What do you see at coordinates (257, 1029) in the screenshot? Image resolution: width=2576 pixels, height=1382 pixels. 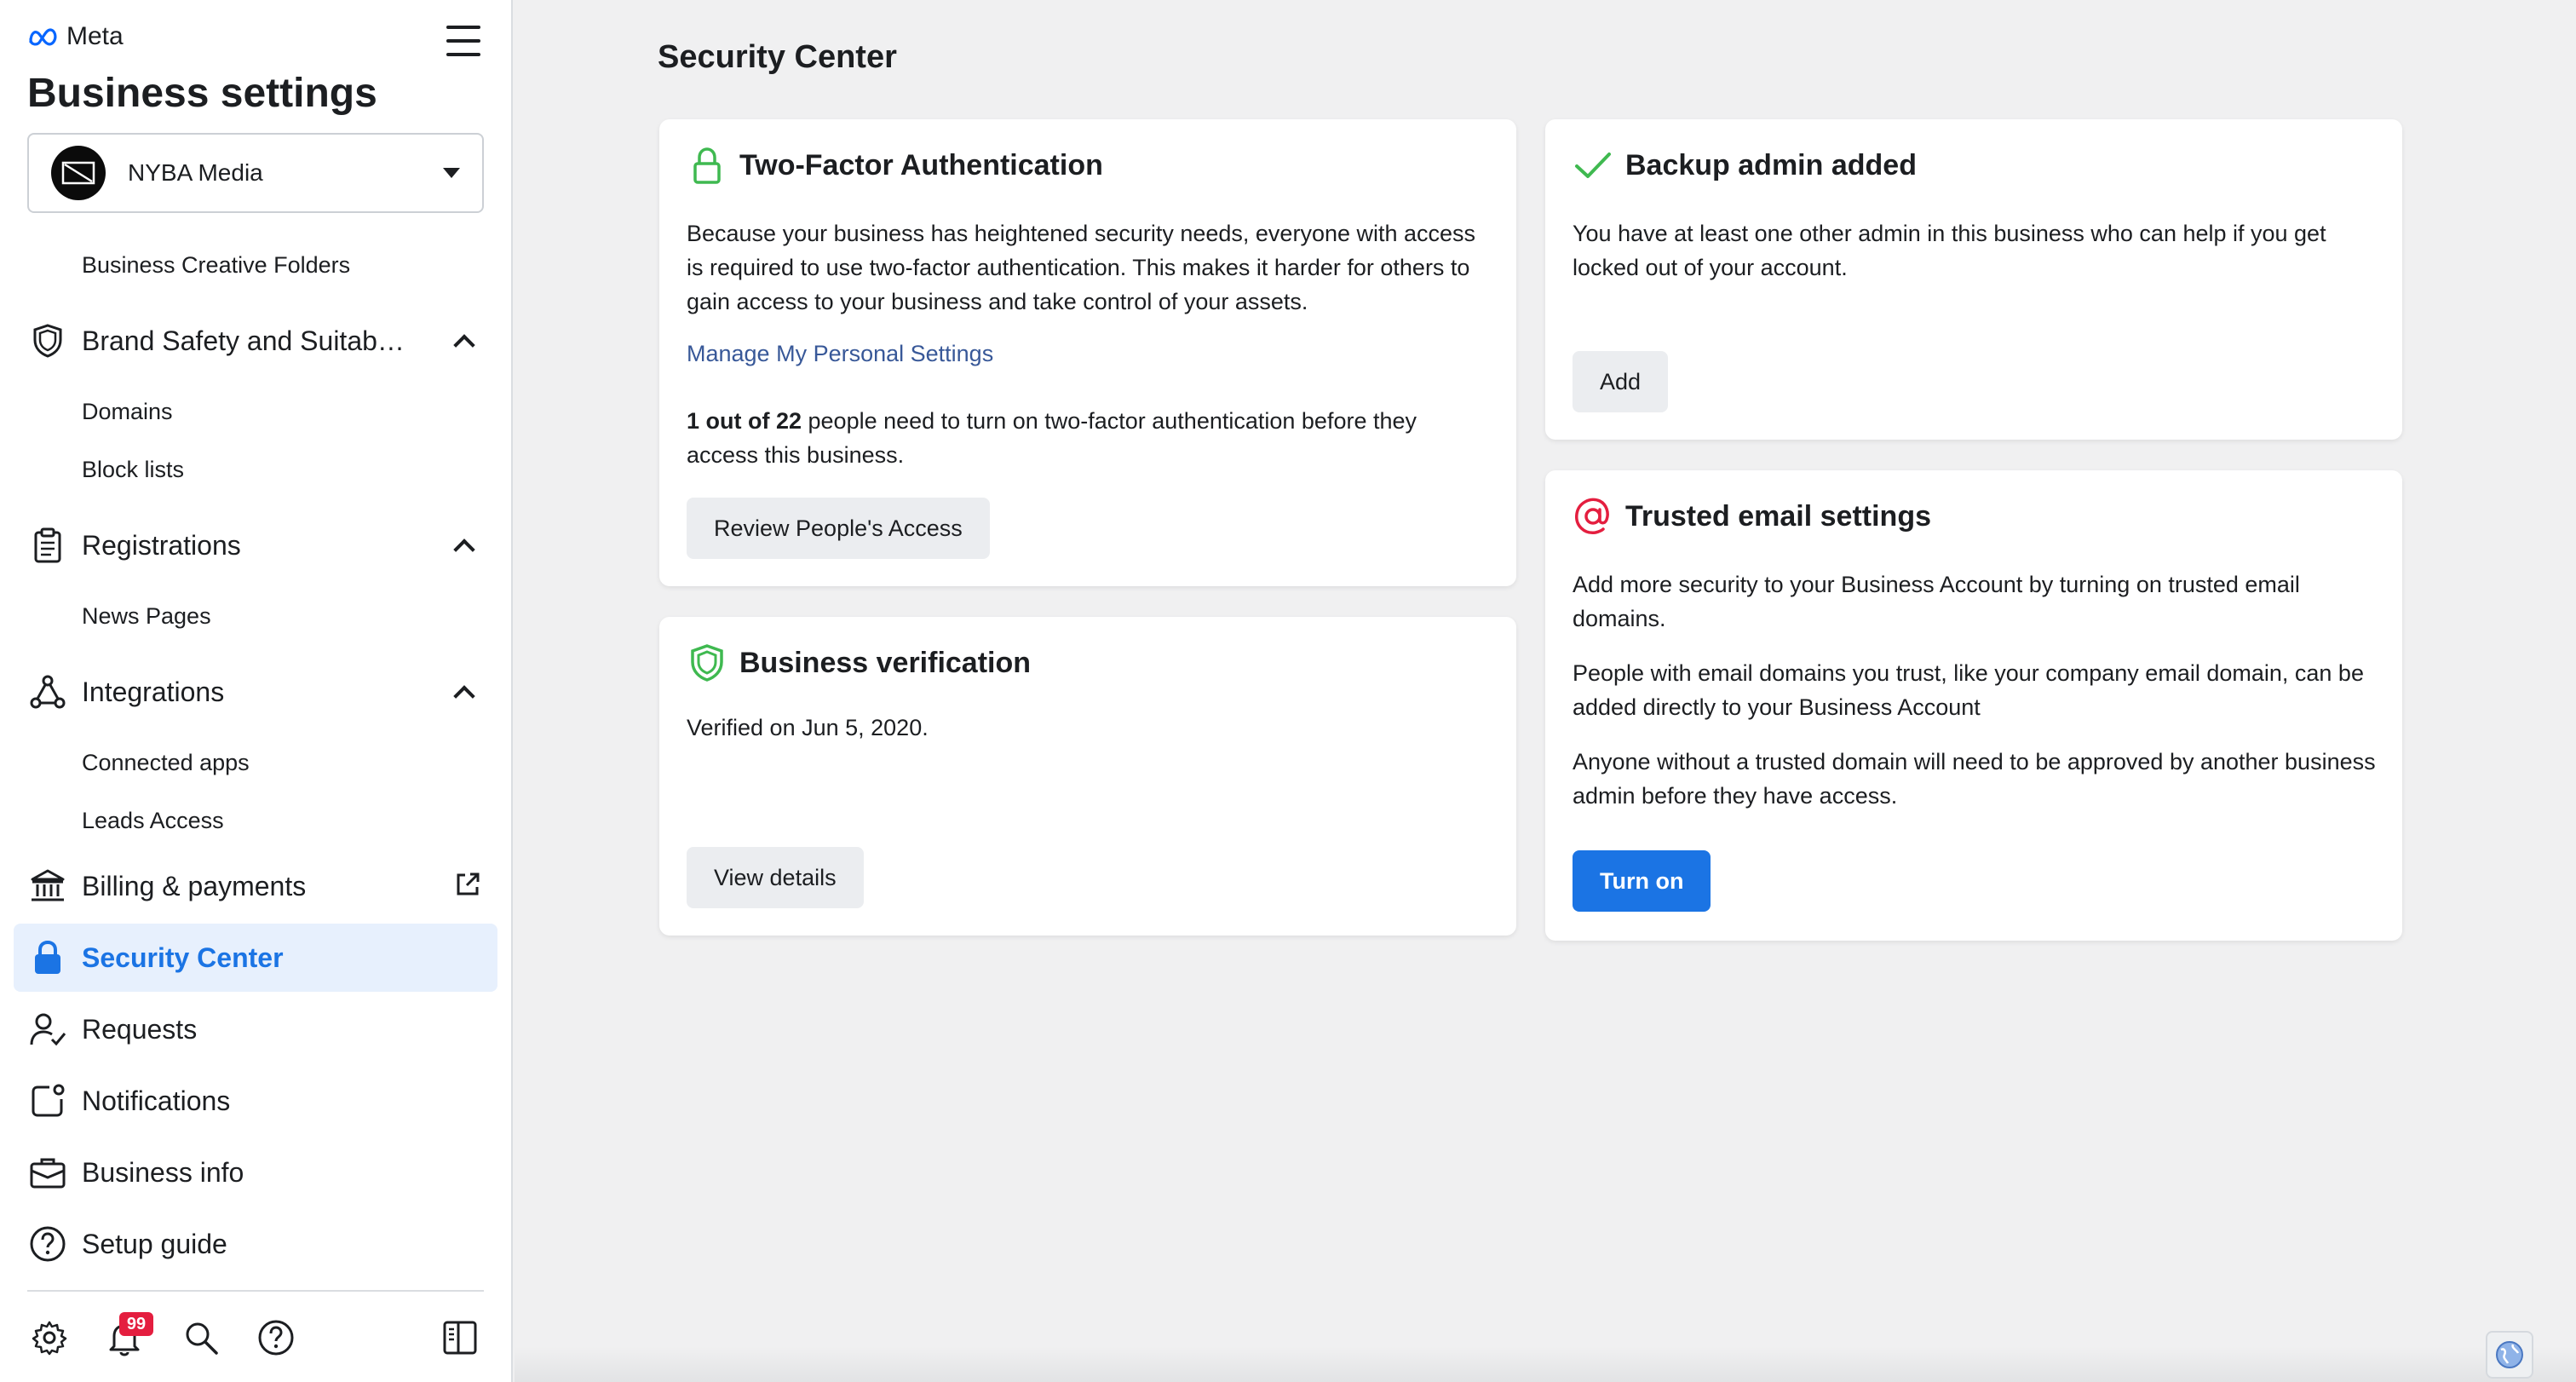 I see `sidebar-item-requests: Requests` at bounding box center [257, 1029].